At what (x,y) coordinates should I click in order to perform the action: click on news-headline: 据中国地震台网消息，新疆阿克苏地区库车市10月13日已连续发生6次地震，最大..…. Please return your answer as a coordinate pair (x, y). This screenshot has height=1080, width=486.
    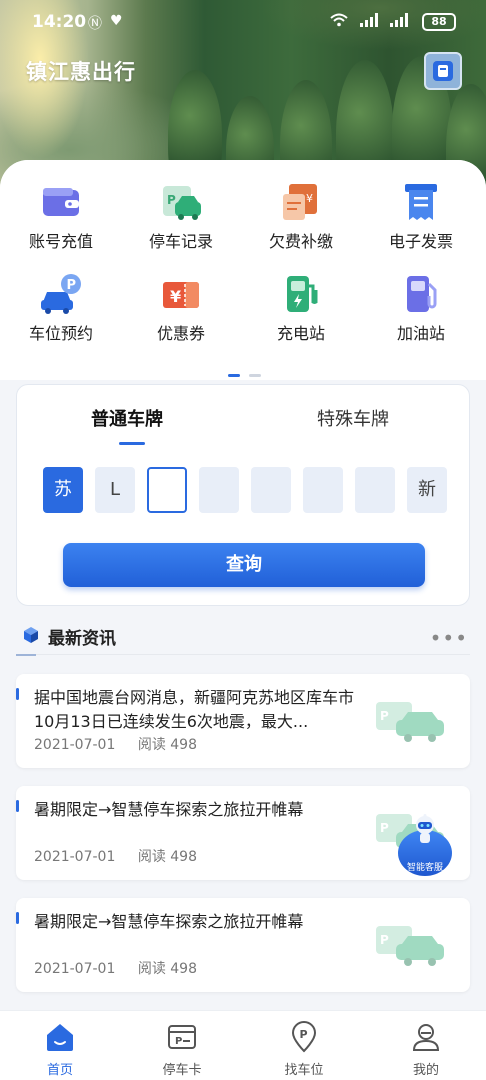
    Looking at the image, I should click on (194, 709).